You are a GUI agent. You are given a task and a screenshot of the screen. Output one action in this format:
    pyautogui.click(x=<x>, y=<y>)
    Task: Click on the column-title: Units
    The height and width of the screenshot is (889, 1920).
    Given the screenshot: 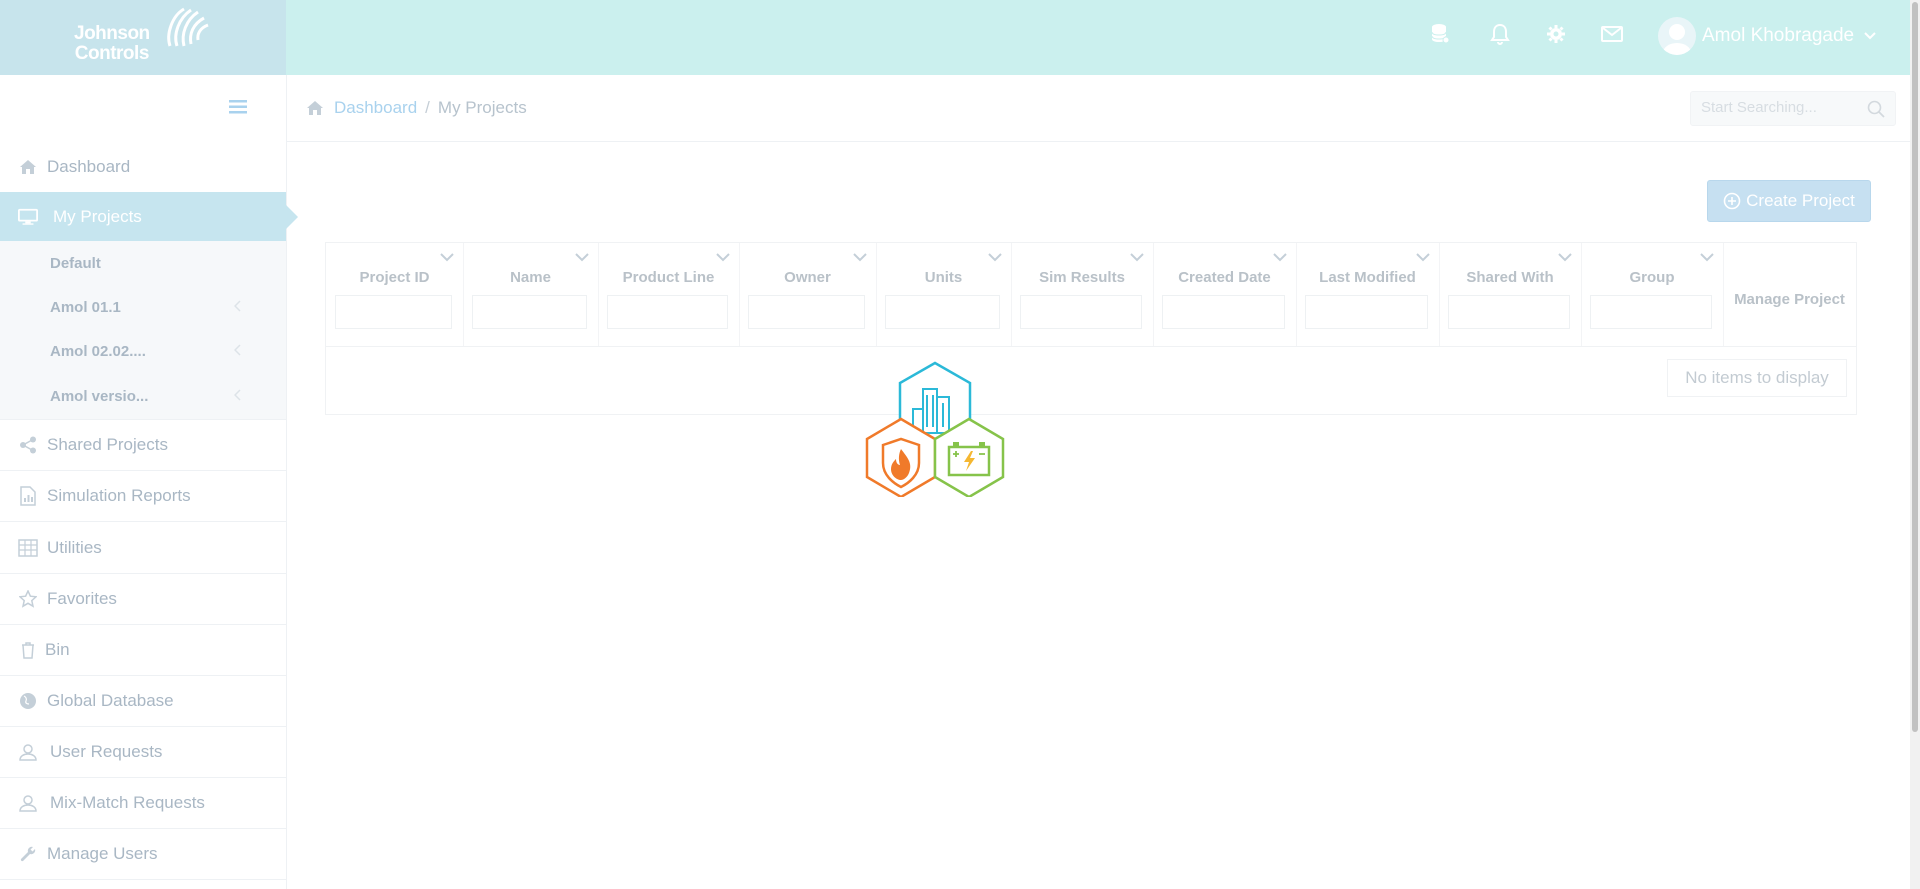 What is the action you would take?
    pyautogui.click(x=943, y=277)
    